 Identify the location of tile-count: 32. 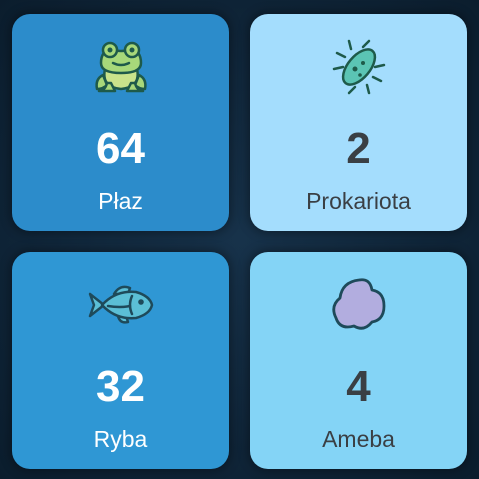
(120, 386).